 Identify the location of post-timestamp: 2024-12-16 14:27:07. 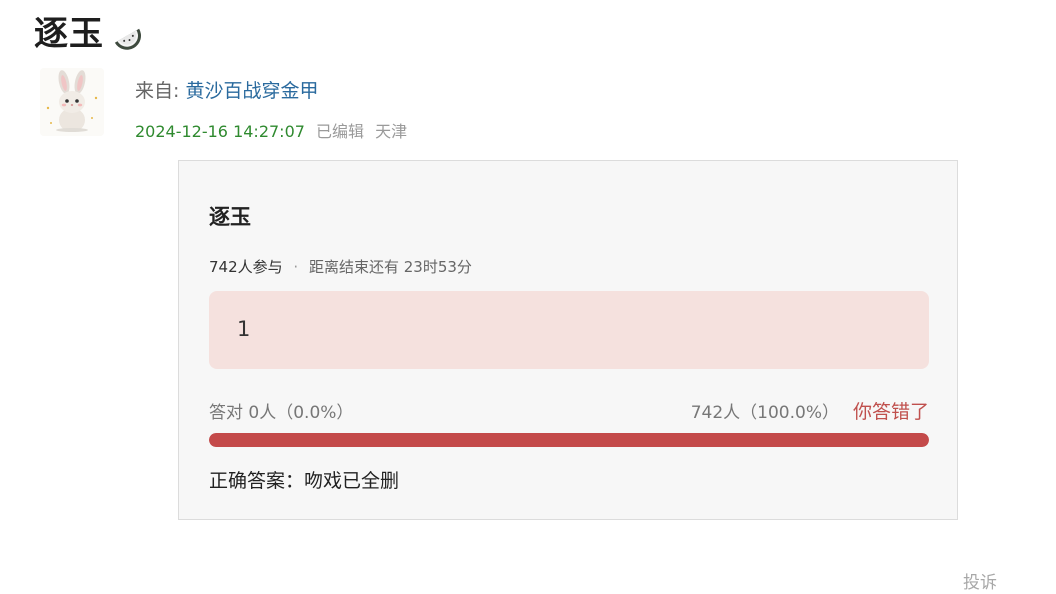
(220, 131).